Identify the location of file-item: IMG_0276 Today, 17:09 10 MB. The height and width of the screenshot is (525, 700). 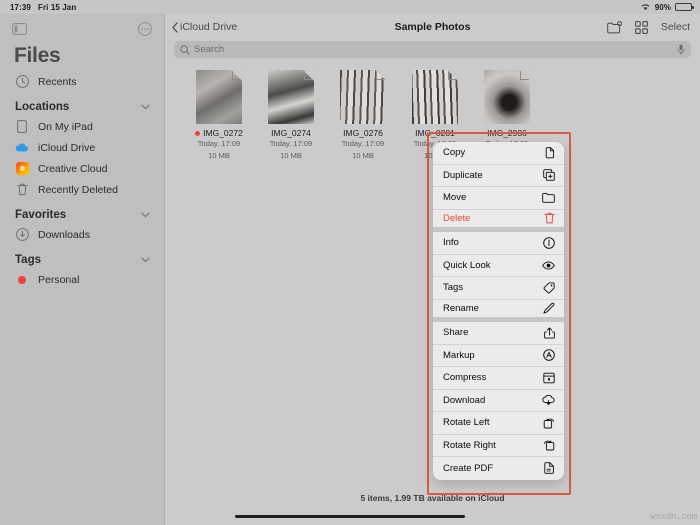
(363, 116).